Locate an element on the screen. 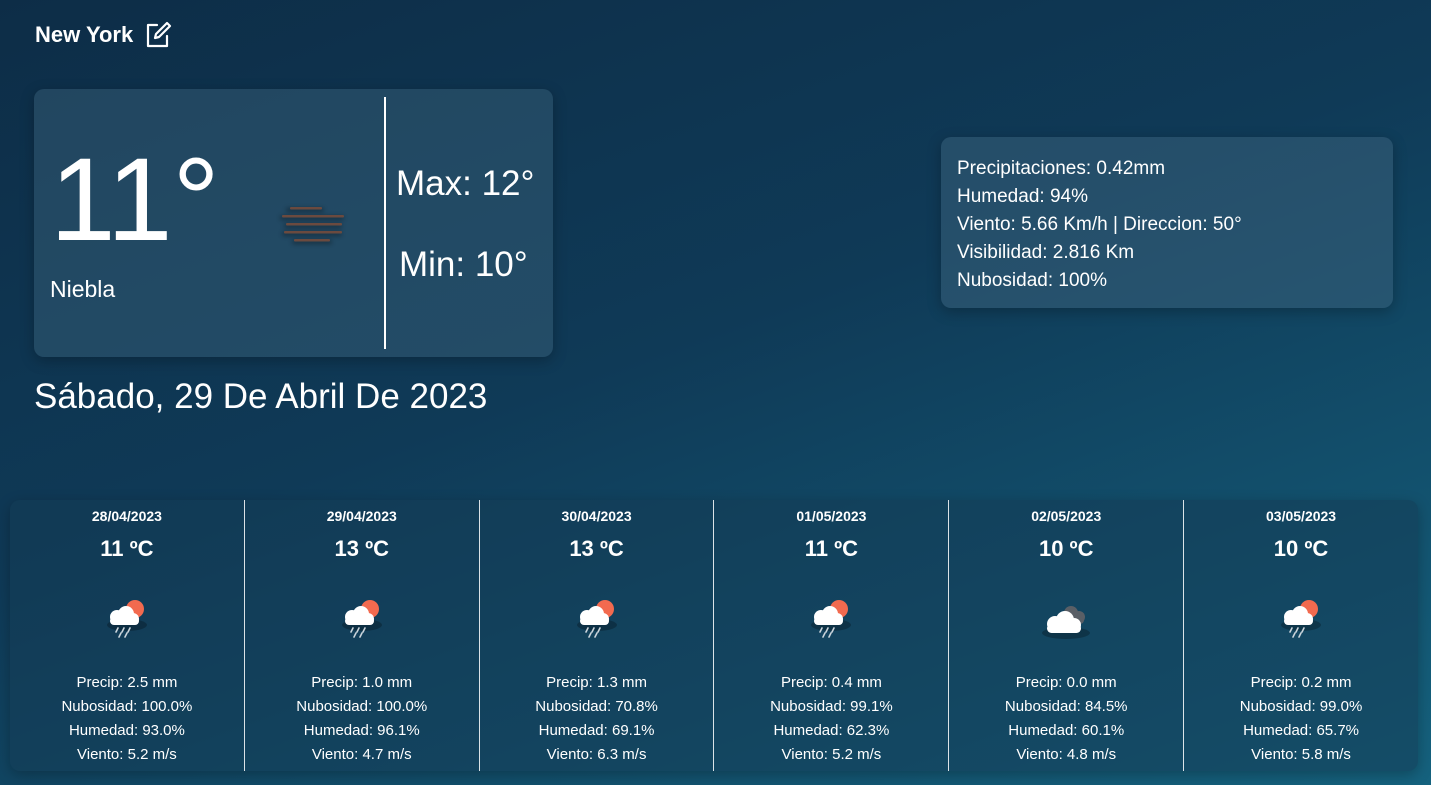 This screenshot has width=1431, height=785. forecast-date: 30/04/2023 is located at coordinates (596, 516).